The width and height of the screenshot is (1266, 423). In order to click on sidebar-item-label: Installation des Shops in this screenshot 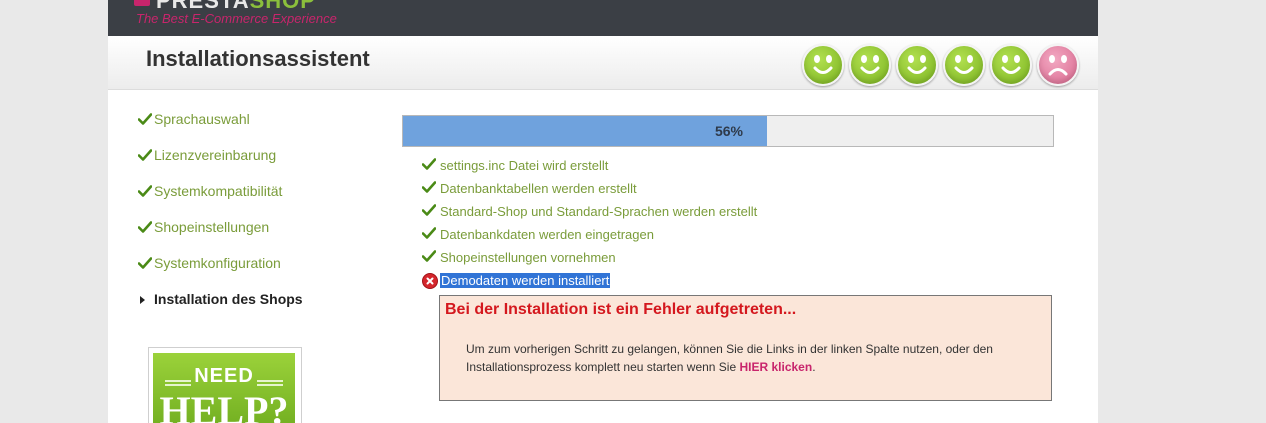, I will do `click(228, 299)`.